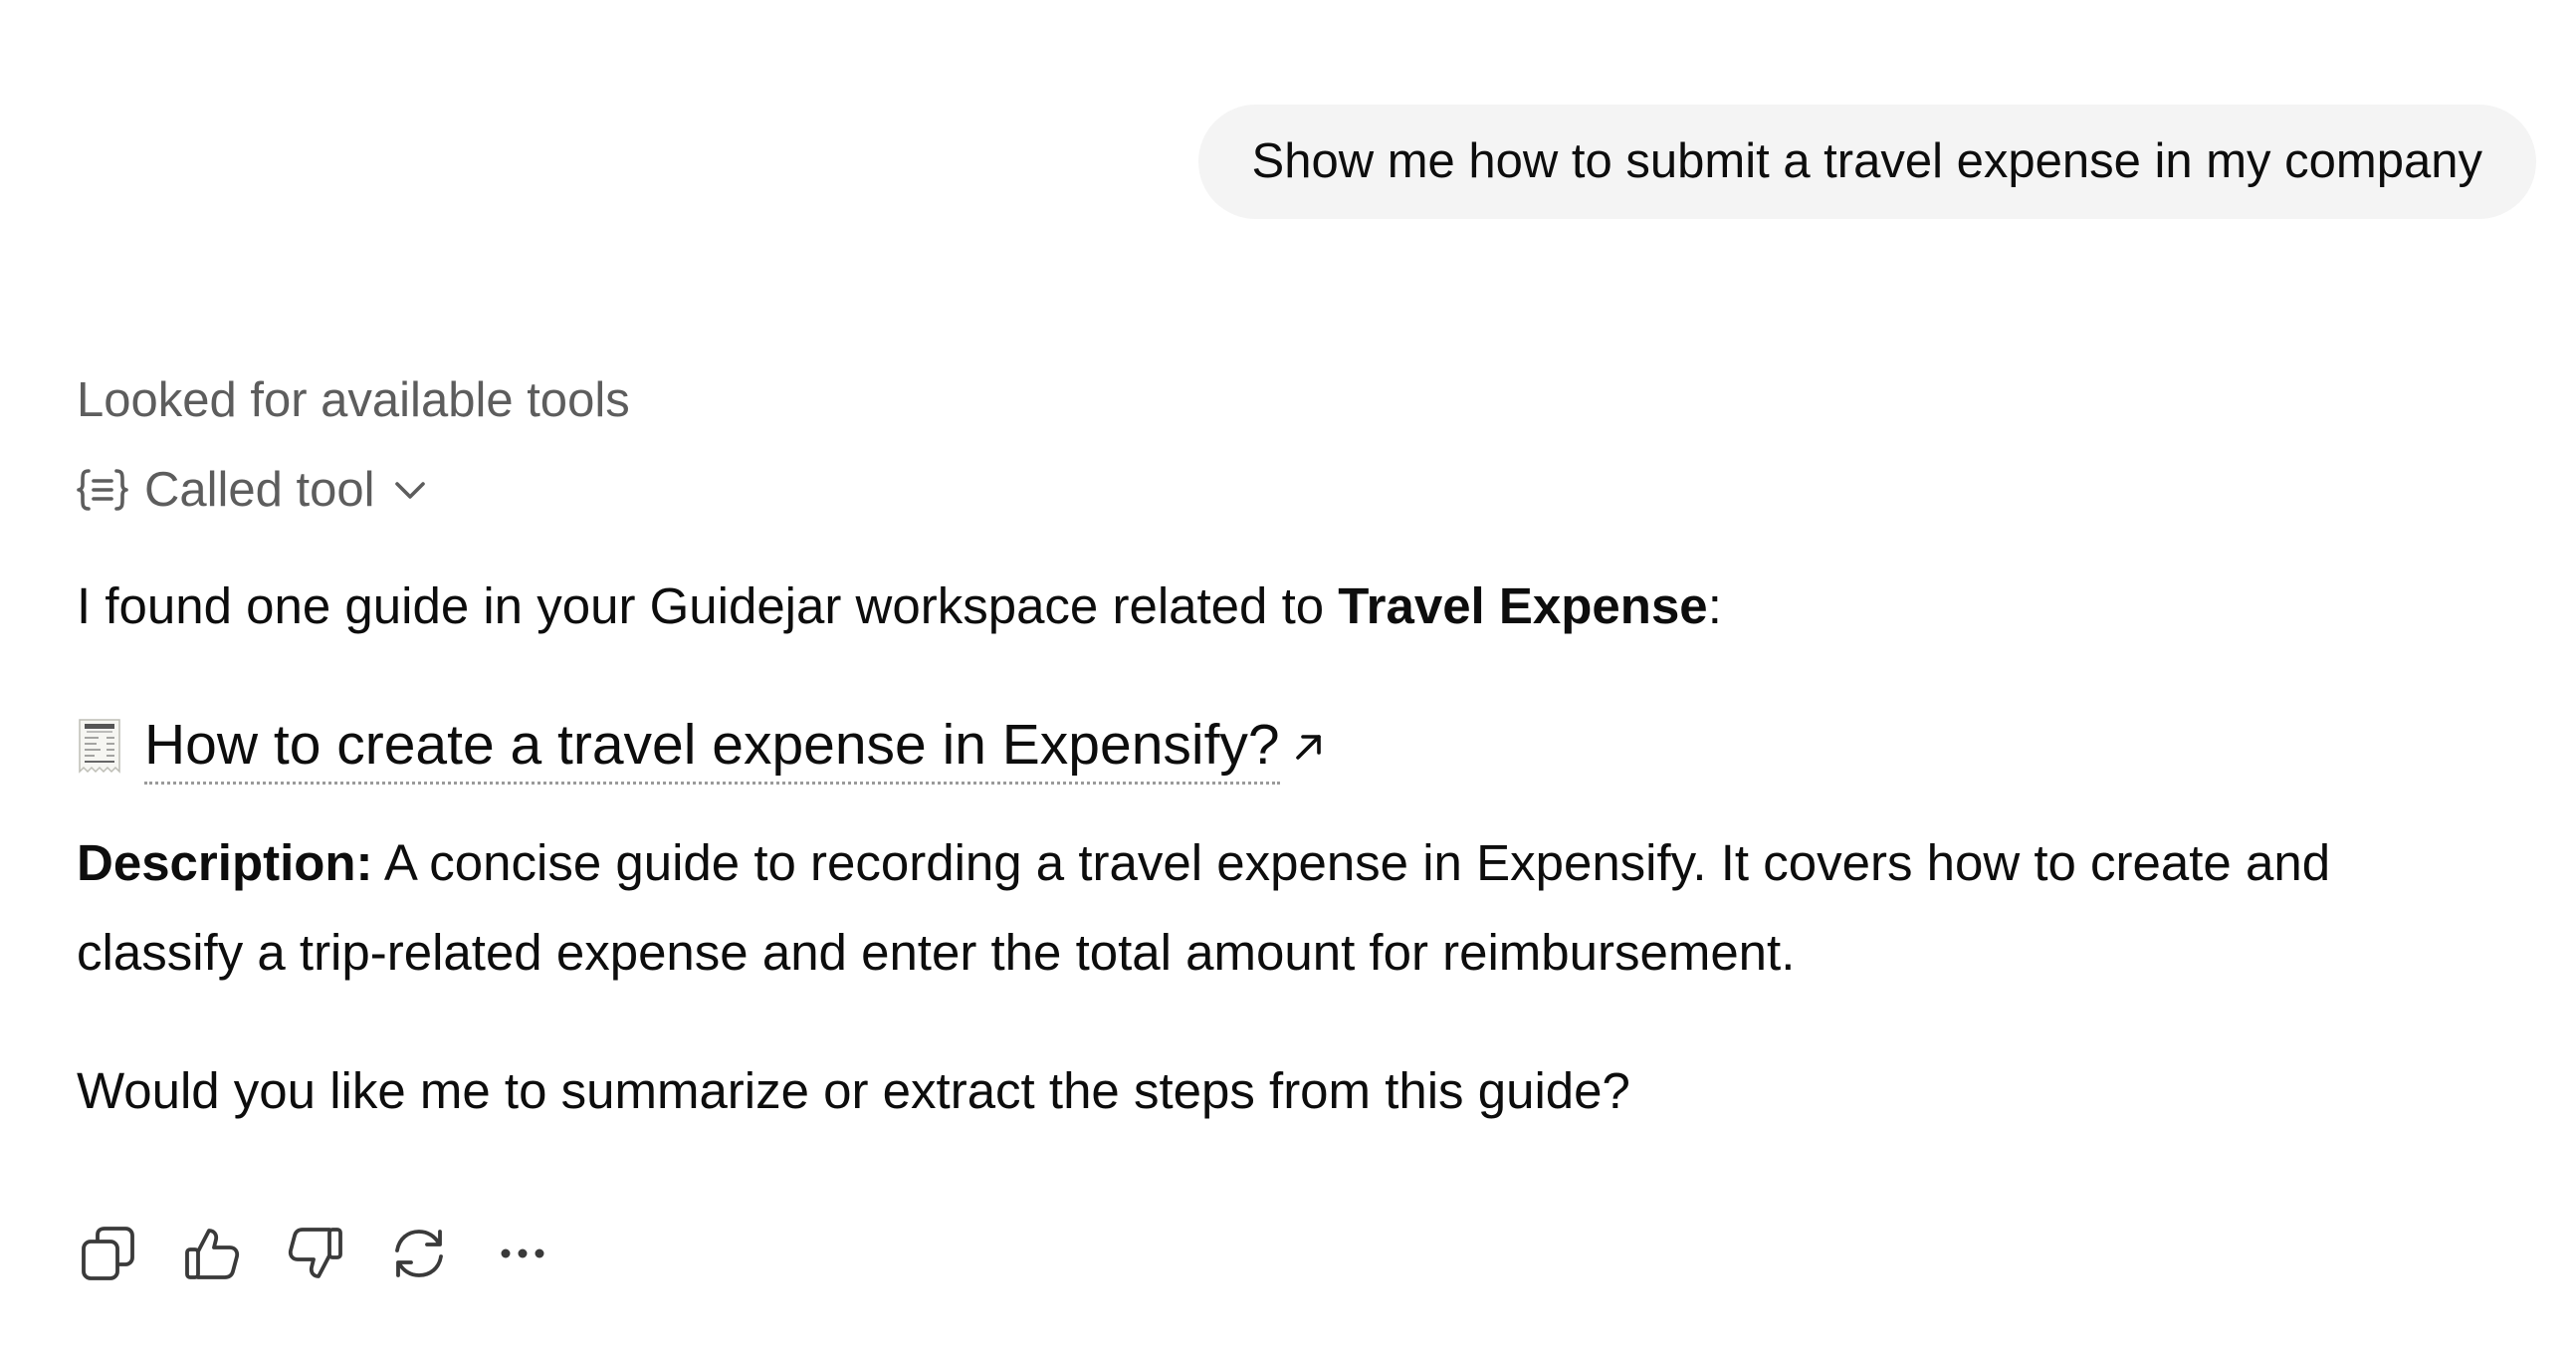  Describe the element at coordinates (353, 400) in the screenshot. I see `tool-search-status: Looked for available tools` at that location.